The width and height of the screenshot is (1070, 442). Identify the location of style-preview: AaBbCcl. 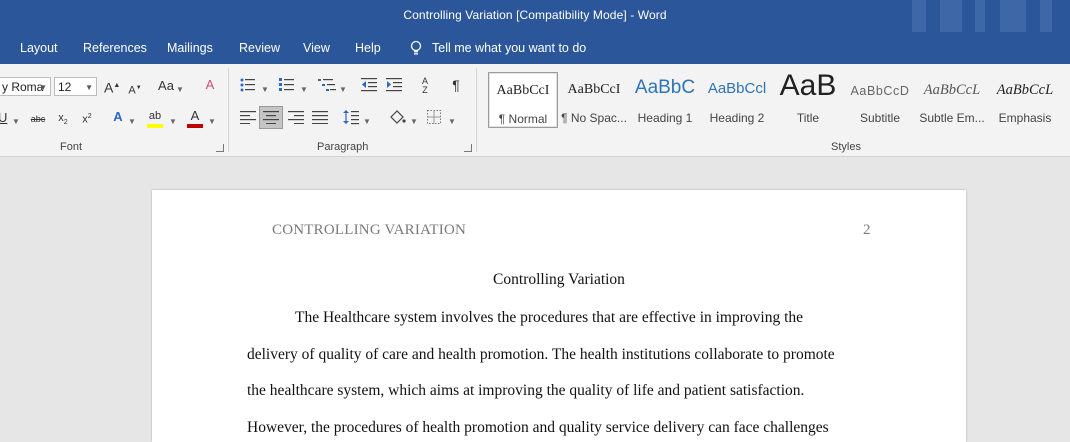
(737, 88).